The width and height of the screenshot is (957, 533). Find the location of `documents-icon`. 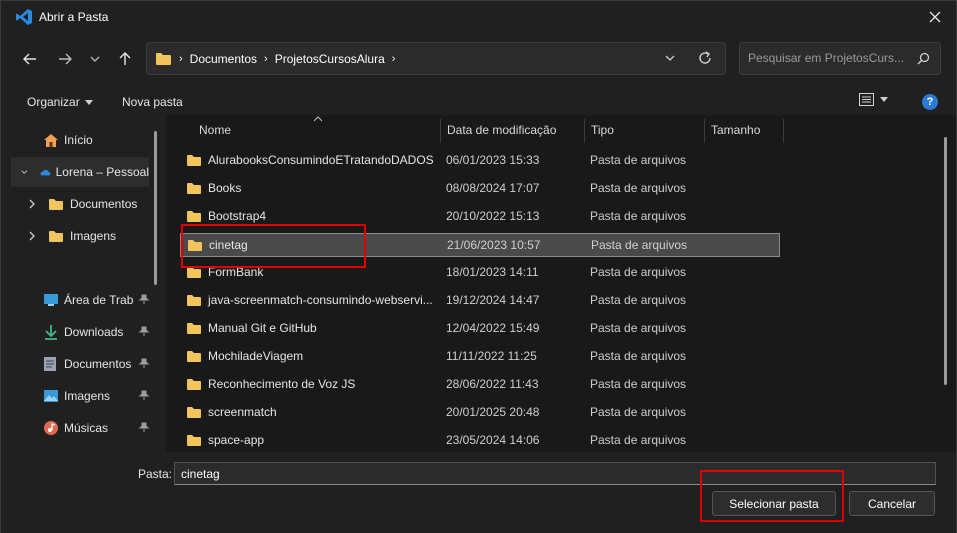

documents-icon is located at coordinates (50, 364).